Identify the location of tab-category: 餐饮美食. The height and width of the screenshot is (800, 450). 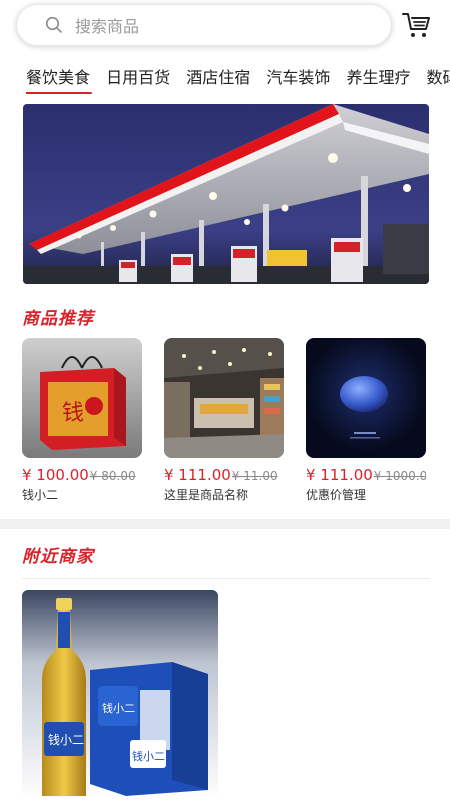
(59, 79).